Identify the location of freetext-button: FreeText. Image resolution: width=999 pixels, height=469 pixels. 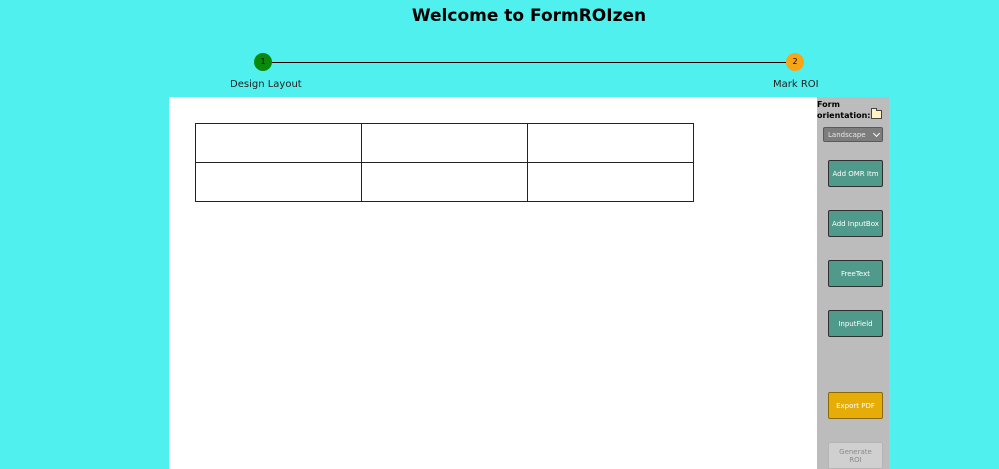
(855, 273).